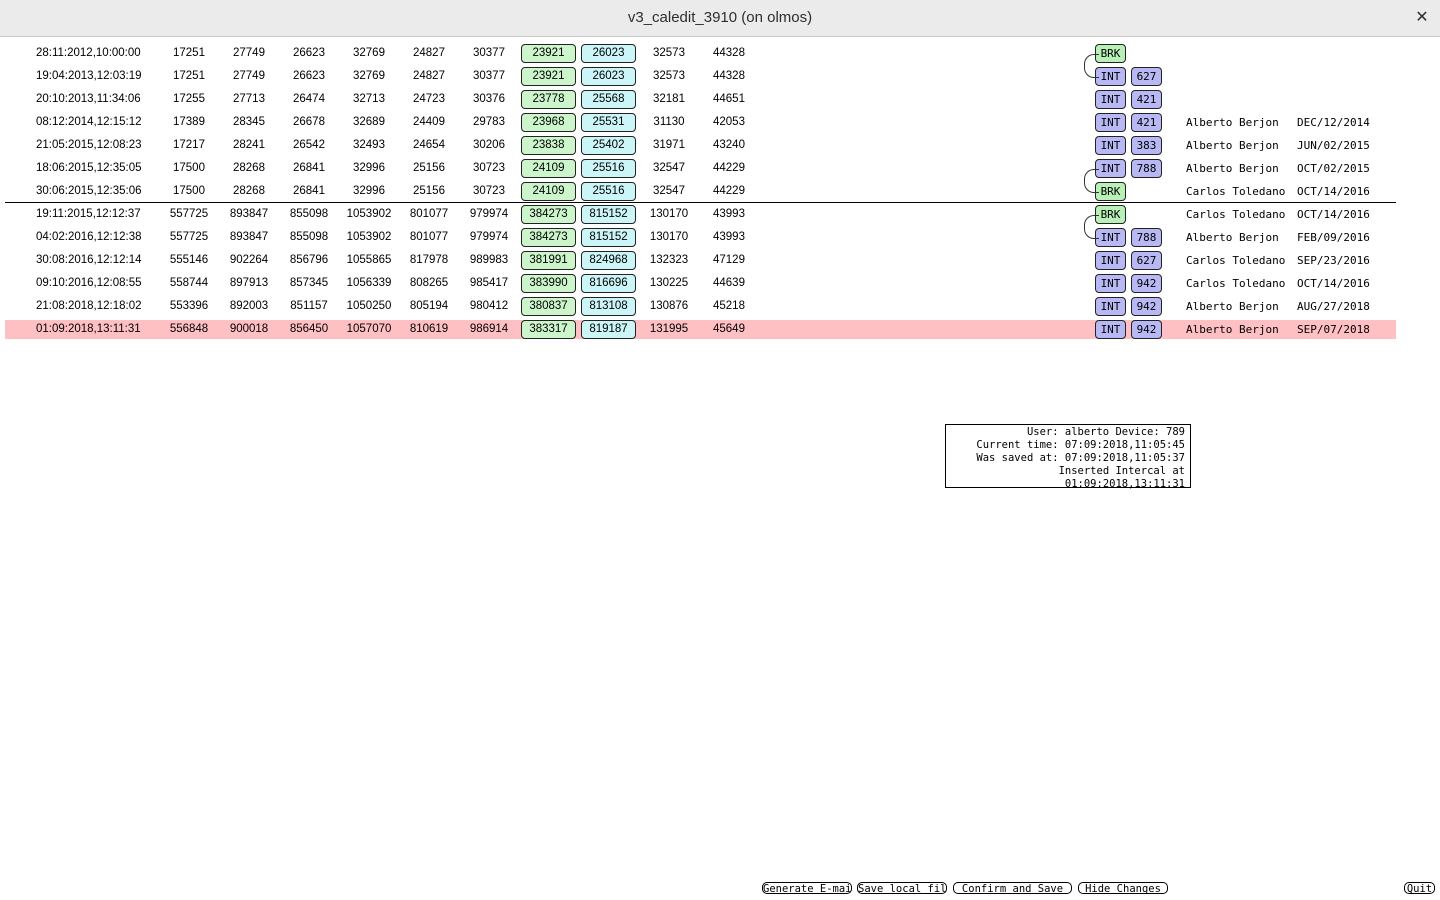 This screenshot has width=1440, height=900. What do you see at coordinates (548, 329) in the screenshot?
I see `row-value-green-box: 383317` at bounding box center [548, 329].